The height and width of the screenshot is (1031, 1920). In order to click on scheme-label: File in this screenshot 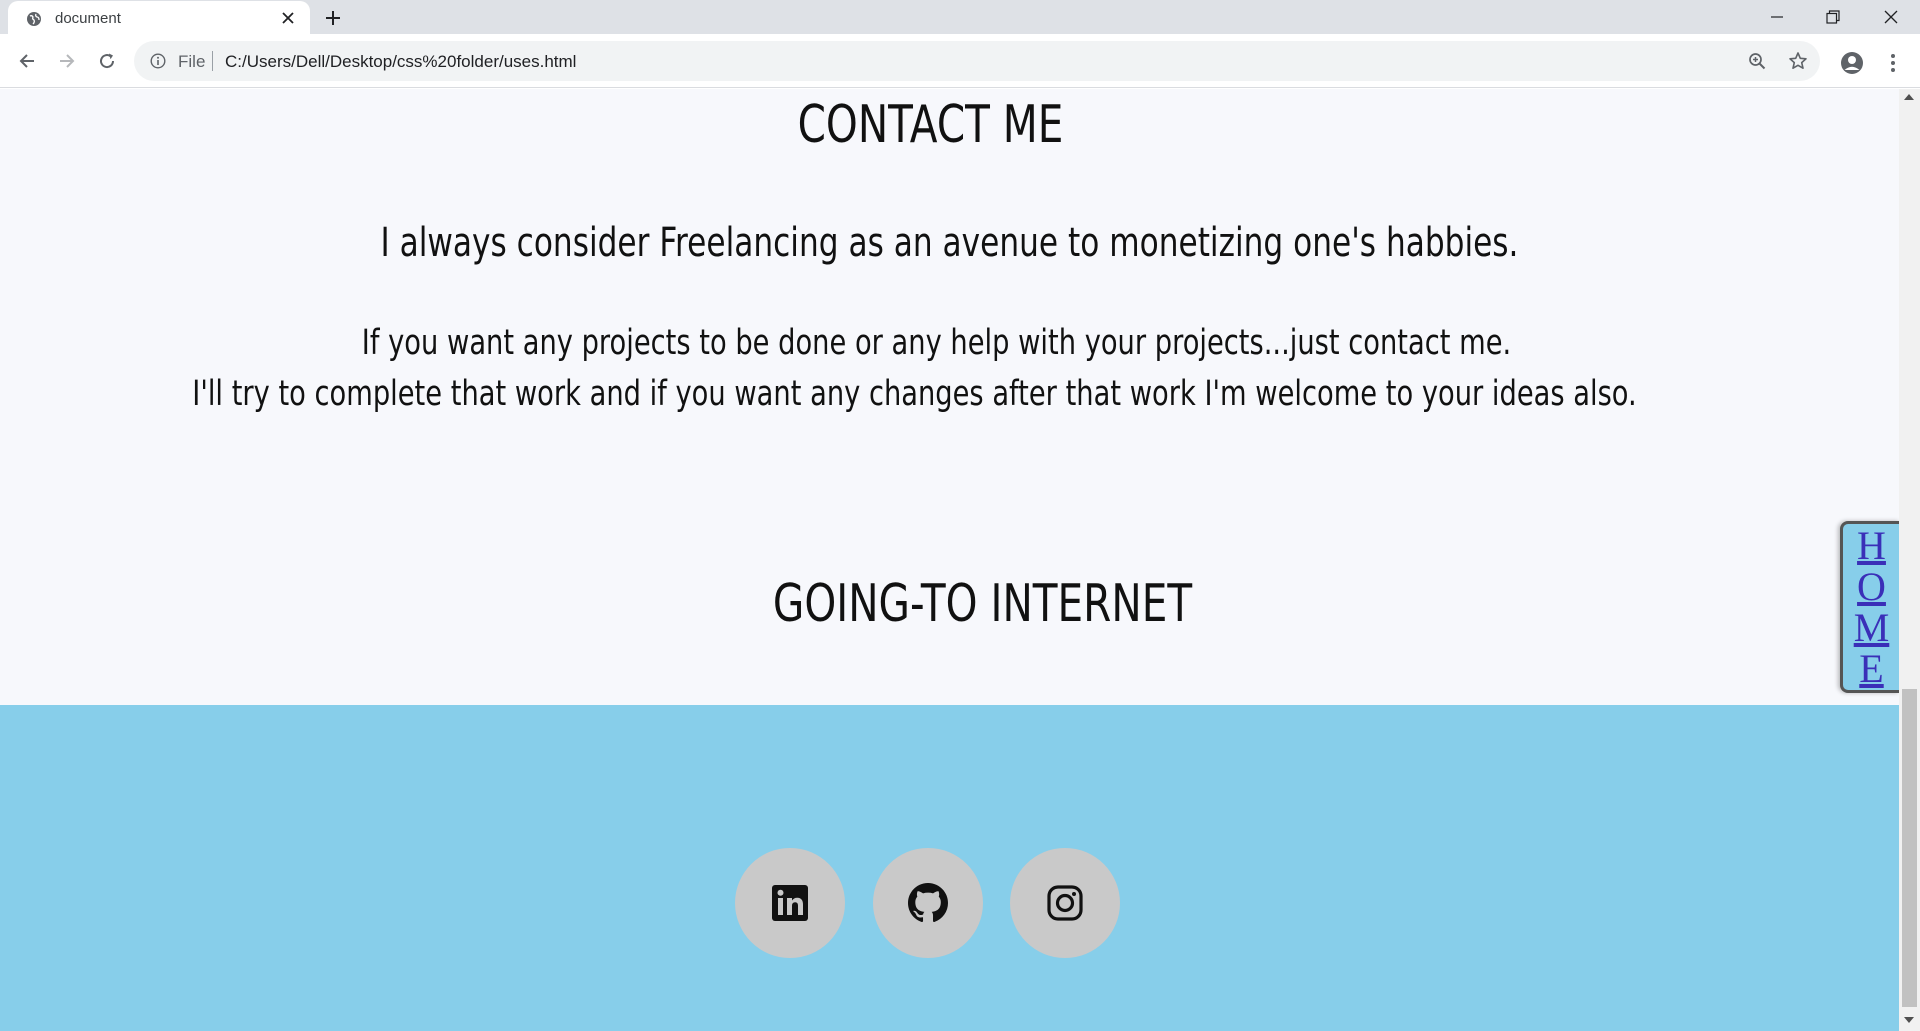, I will do `click(192, 61)`.